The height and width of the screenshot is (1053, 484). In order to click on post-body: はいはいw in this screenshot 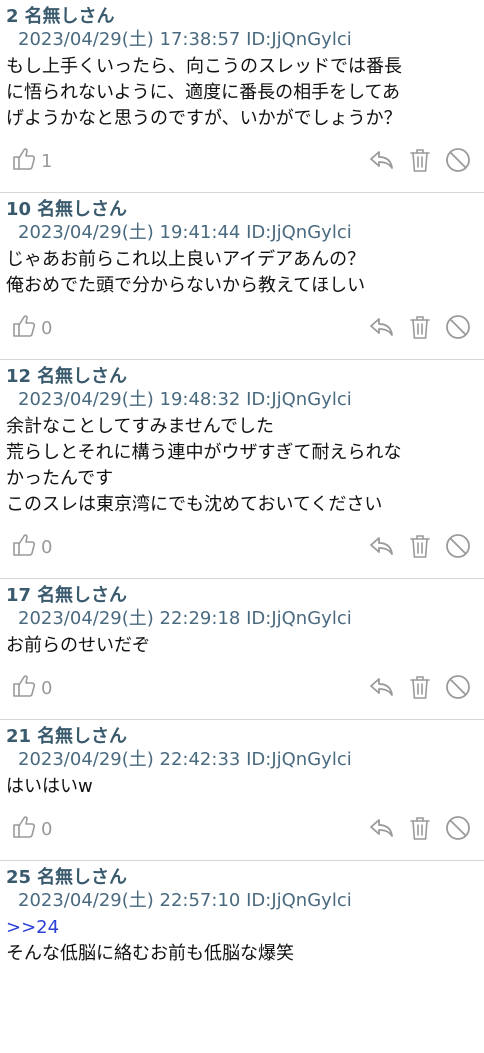, I will do `click(242, 787)`.